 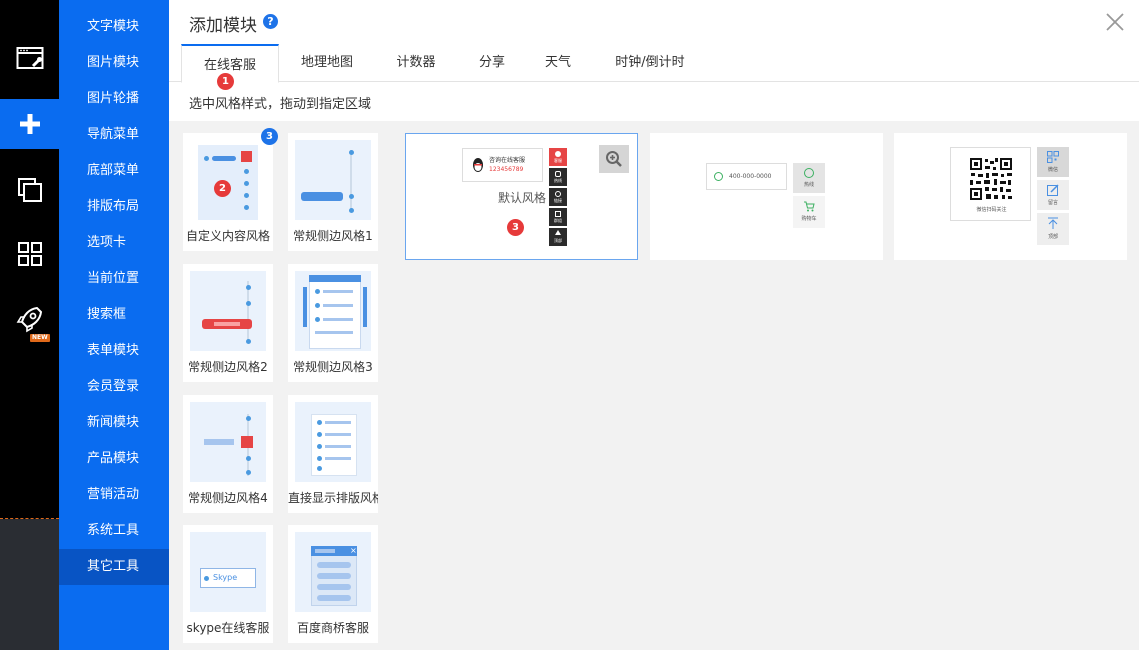 I want to click on module-thumb: Skype, so click(x=228, y=572).